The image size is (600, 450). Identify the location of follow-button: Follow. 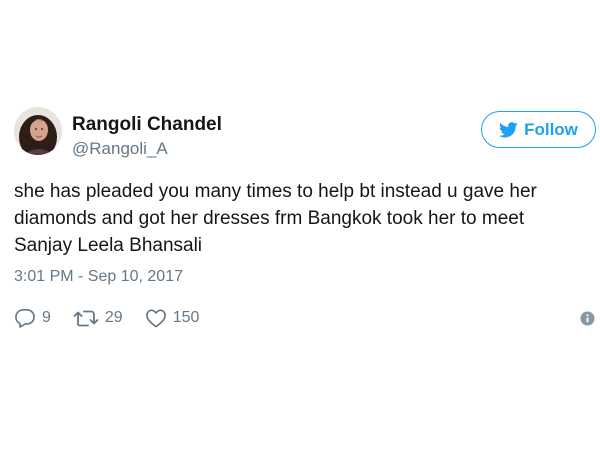
(538, 129).